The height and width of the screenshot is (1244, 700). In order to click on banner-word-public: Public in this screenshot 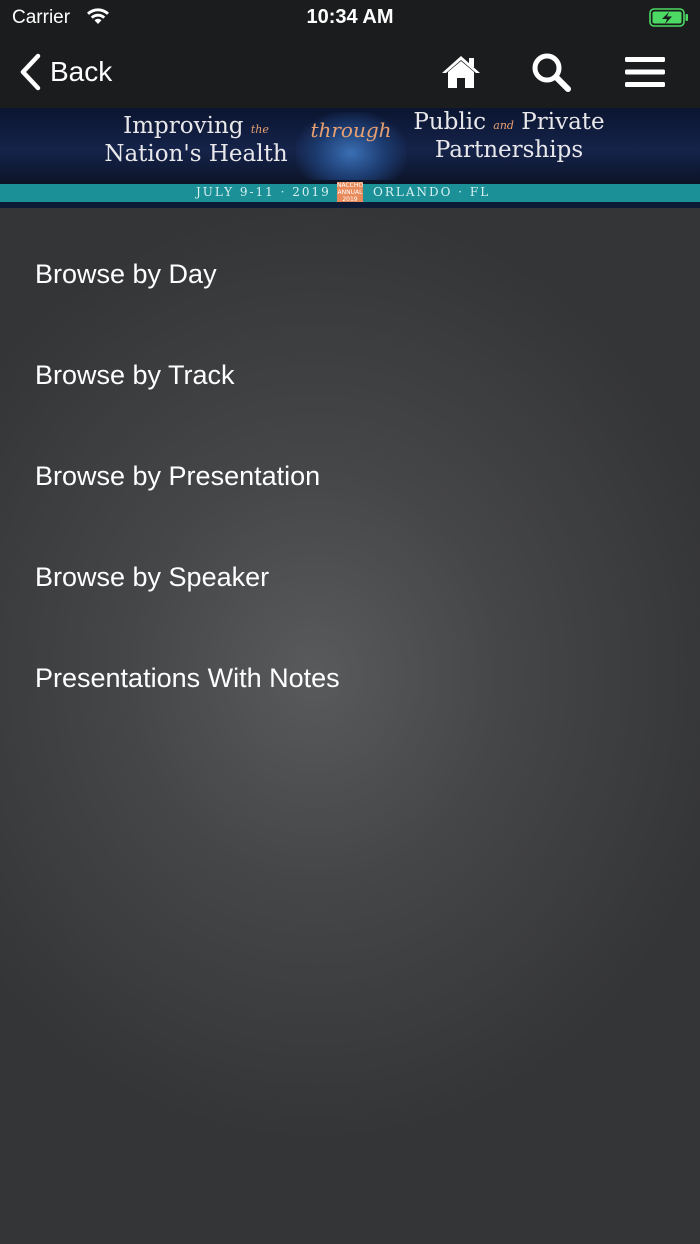, I will do `click(449, 122)`.